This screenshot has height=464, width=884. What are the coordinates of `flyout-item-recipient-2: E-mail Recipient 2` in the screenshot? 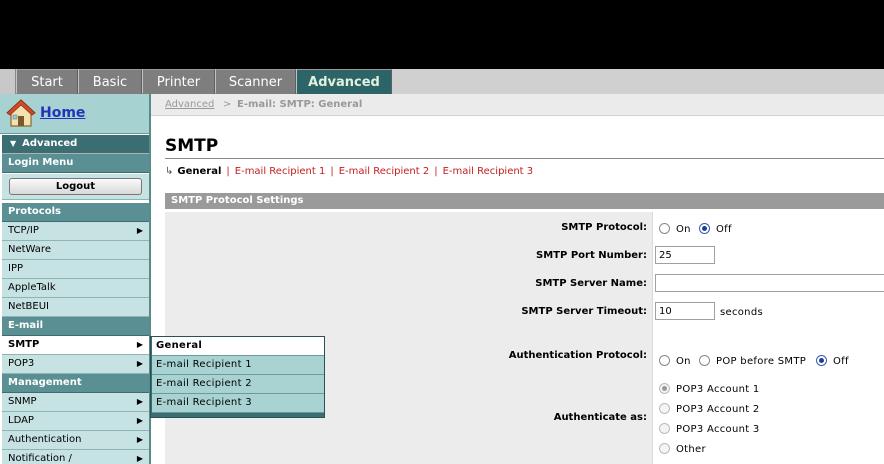 It's located at (238, 384).